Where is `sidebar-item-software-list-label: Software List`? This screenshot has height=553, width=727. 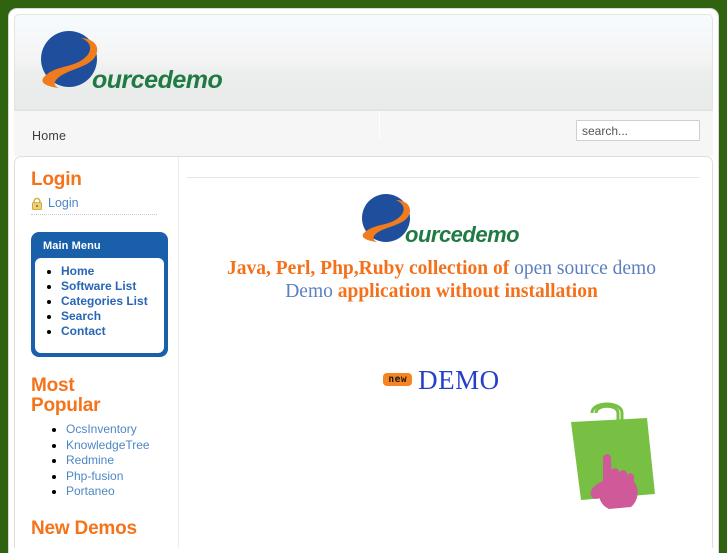
sidebar-item-software-list-label: Software List is located at coordinates (98, 286).